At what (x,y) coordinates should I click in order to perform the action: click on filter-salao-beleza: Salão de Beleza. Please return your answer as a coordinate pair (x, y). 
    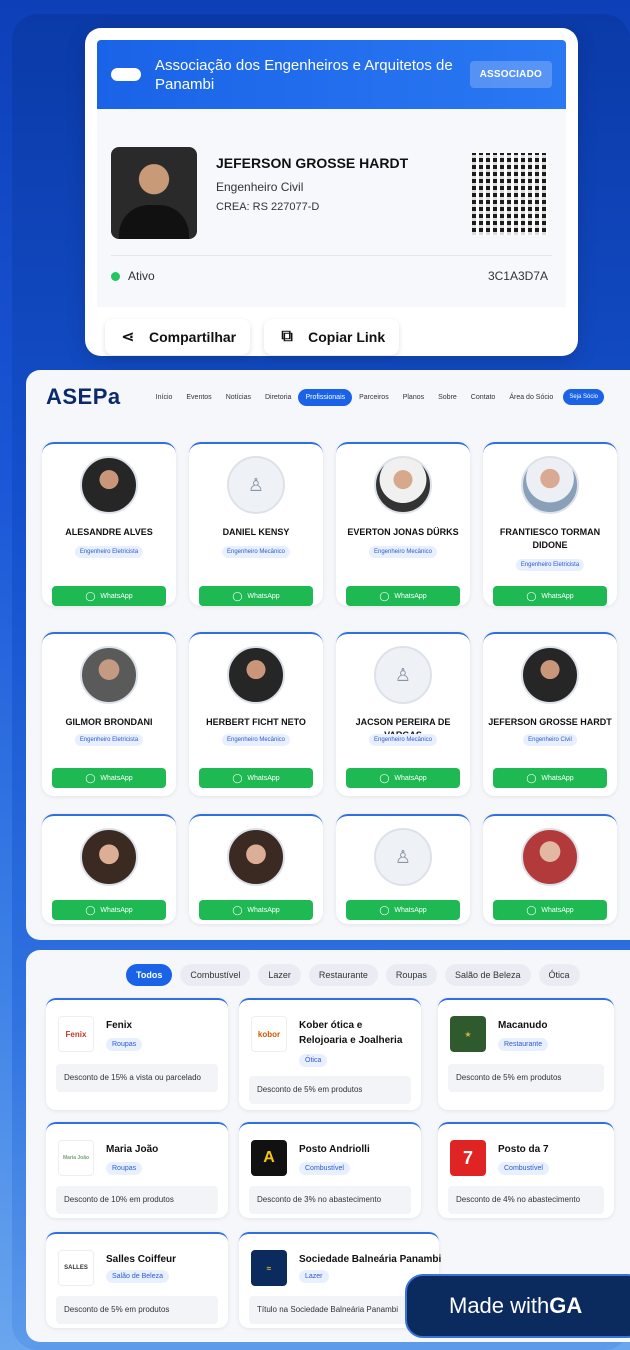
    Looking at the image, I should click on (487, 975).